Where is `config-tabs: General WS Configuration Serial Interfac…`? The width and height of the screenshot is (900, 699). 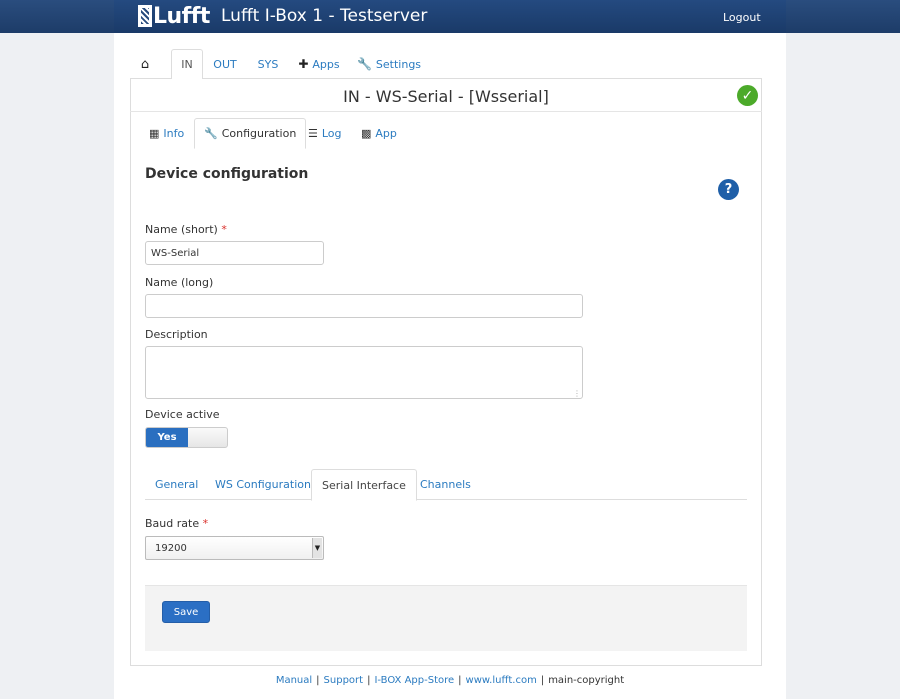 config-tabs: General WS Configuration Serial Interfac… is located at coordinates (446, 485).